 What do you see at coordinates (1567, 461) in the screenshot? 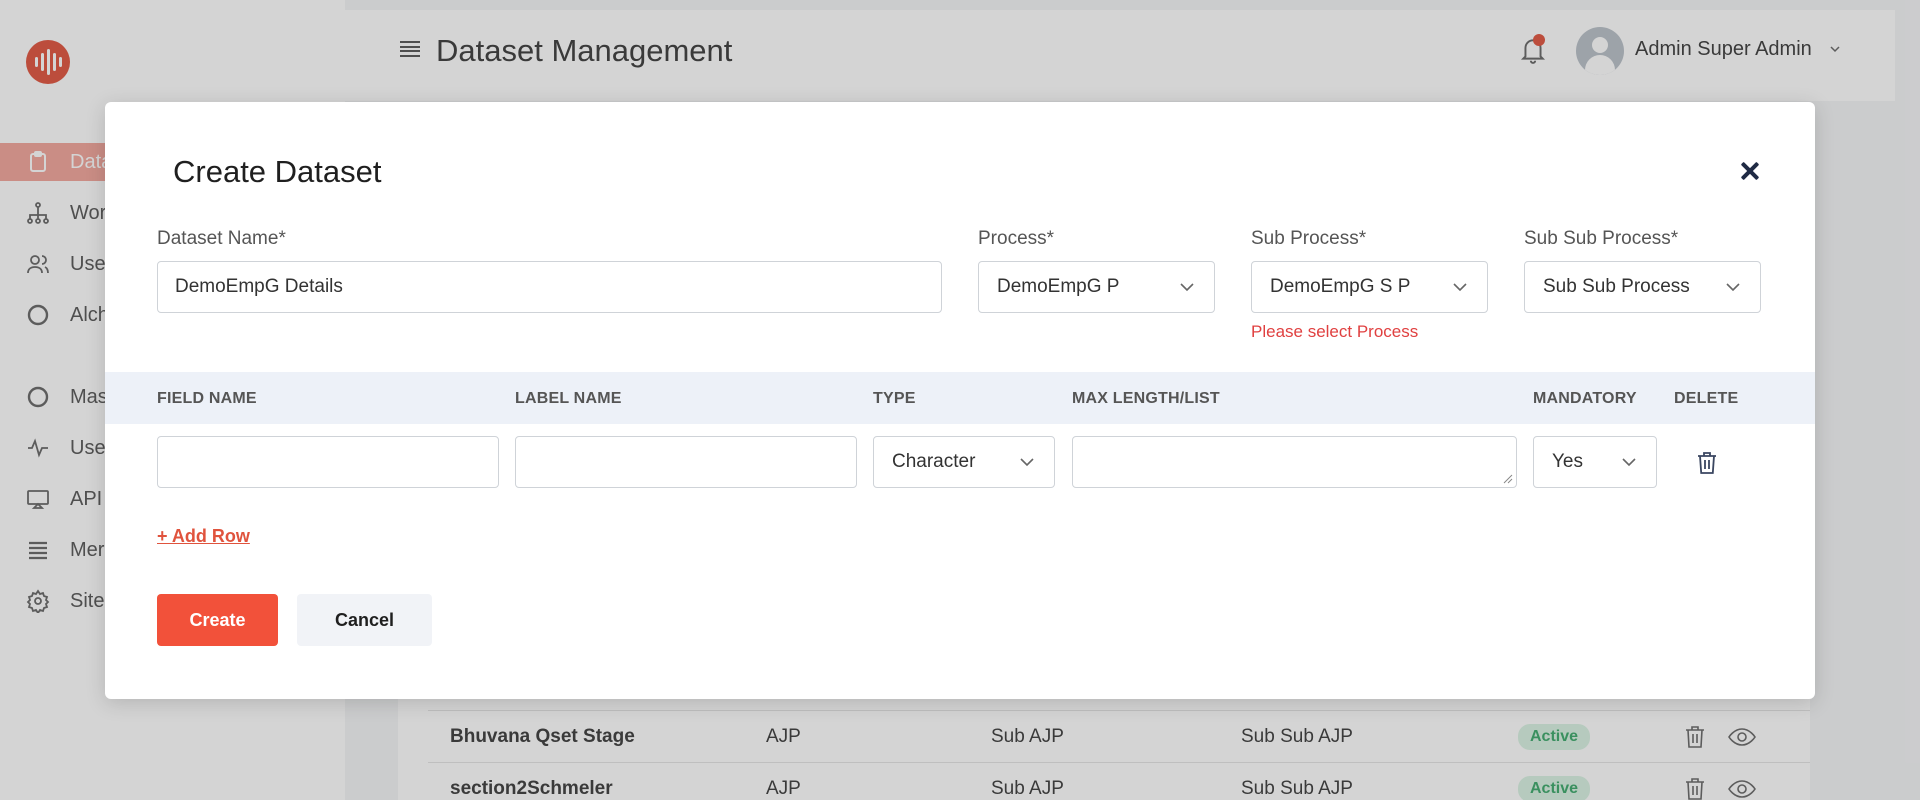
I see `mandatory-select-value: Yes` at bounding box center [1567, 461].